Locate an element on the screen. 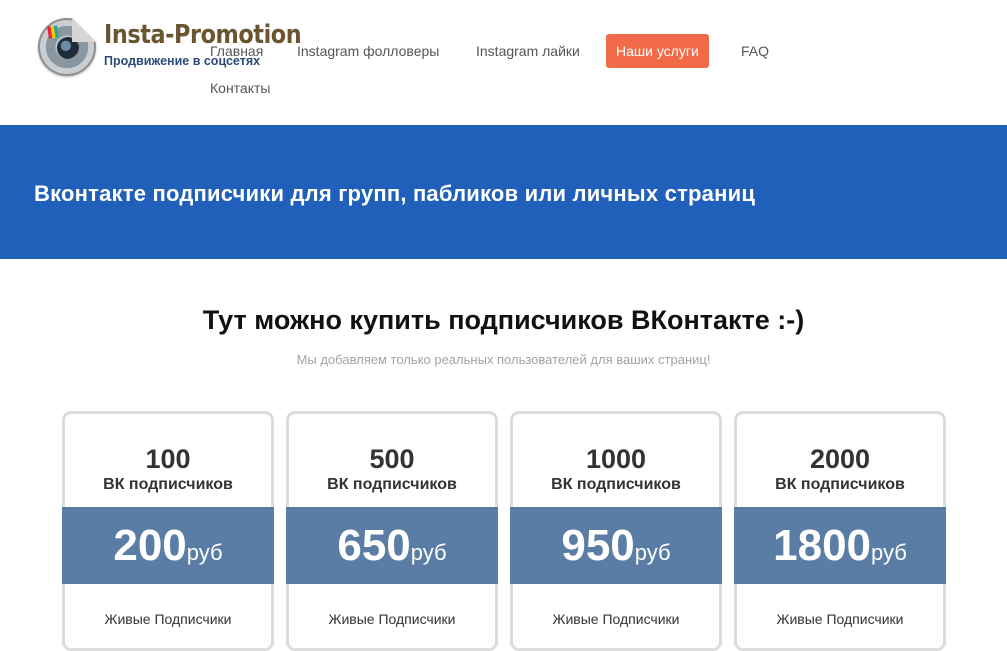 The height and width of the screenshot is (651, 1007). price-band: 650руб is located at coordinates (392, 545).